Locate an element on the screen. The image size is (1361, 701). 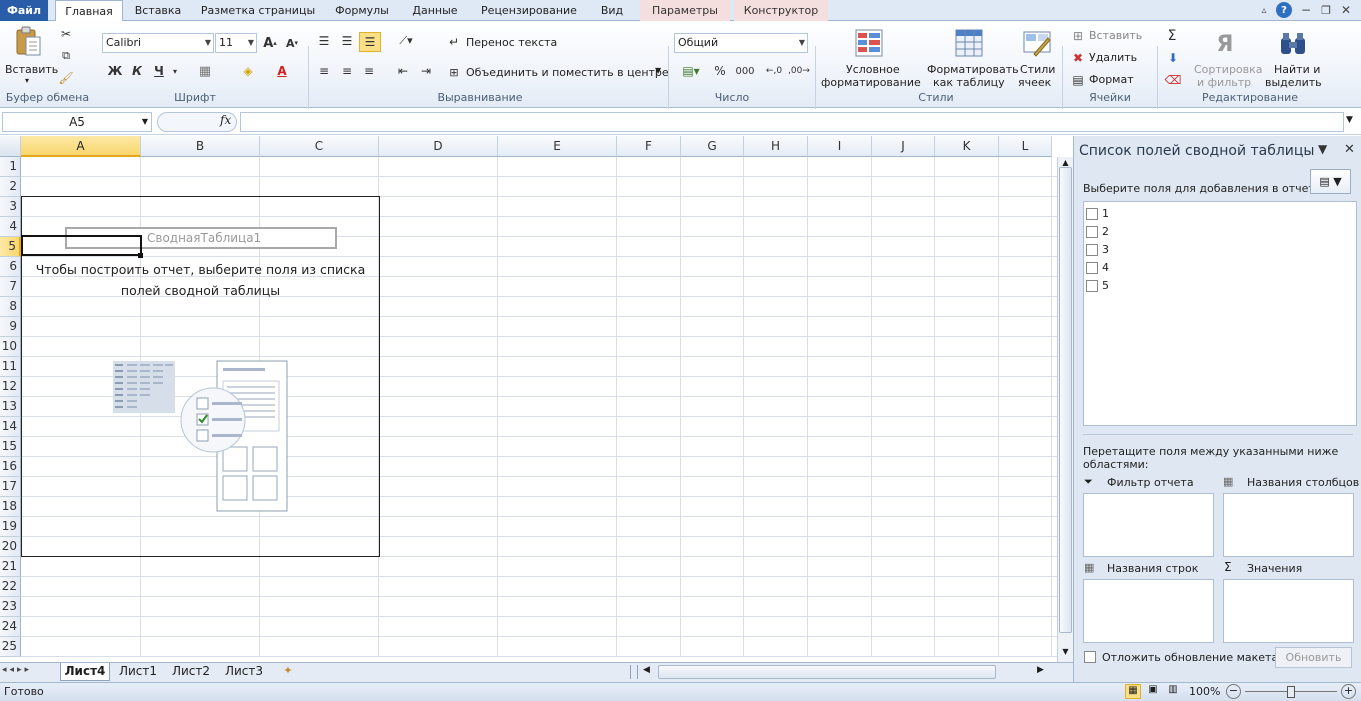
row-header: 20 is located at coordinates (10, 547).